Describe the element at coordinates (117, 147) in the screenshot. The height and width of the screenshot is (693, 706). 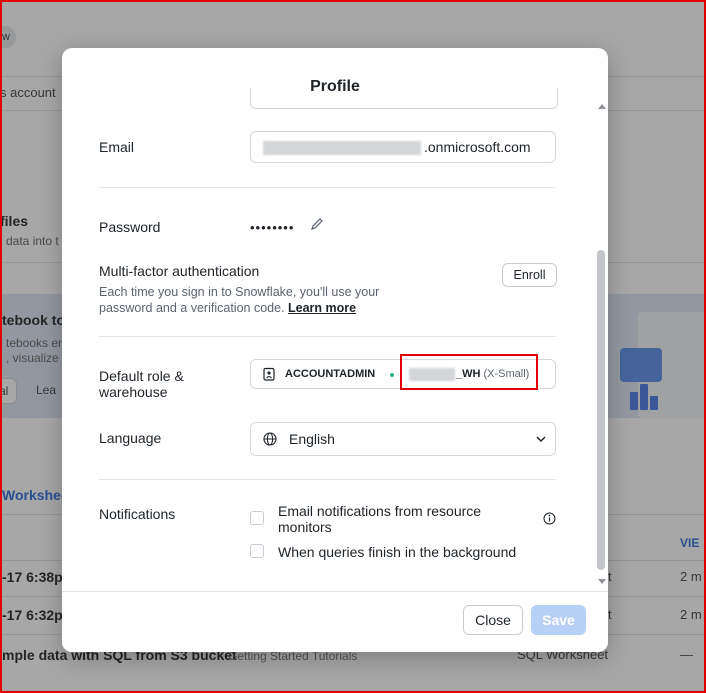
I see `email-label: Email` at that location.